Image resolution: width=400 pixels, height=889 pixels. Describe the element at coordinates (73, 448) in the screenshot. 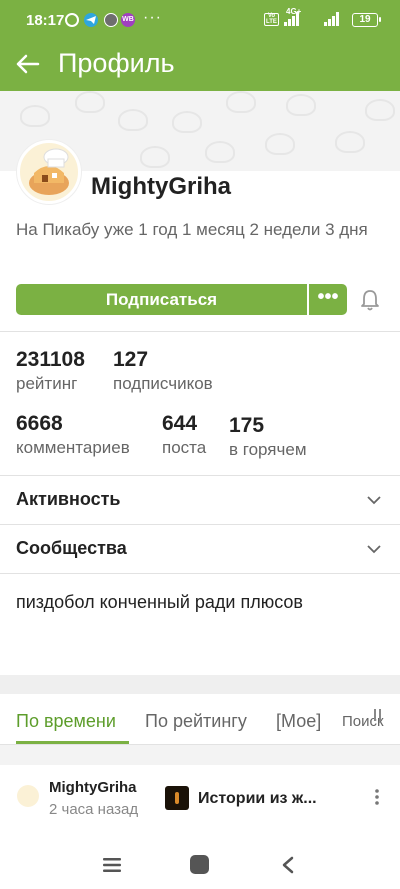

I see `comments-label: комментариев` at that location.